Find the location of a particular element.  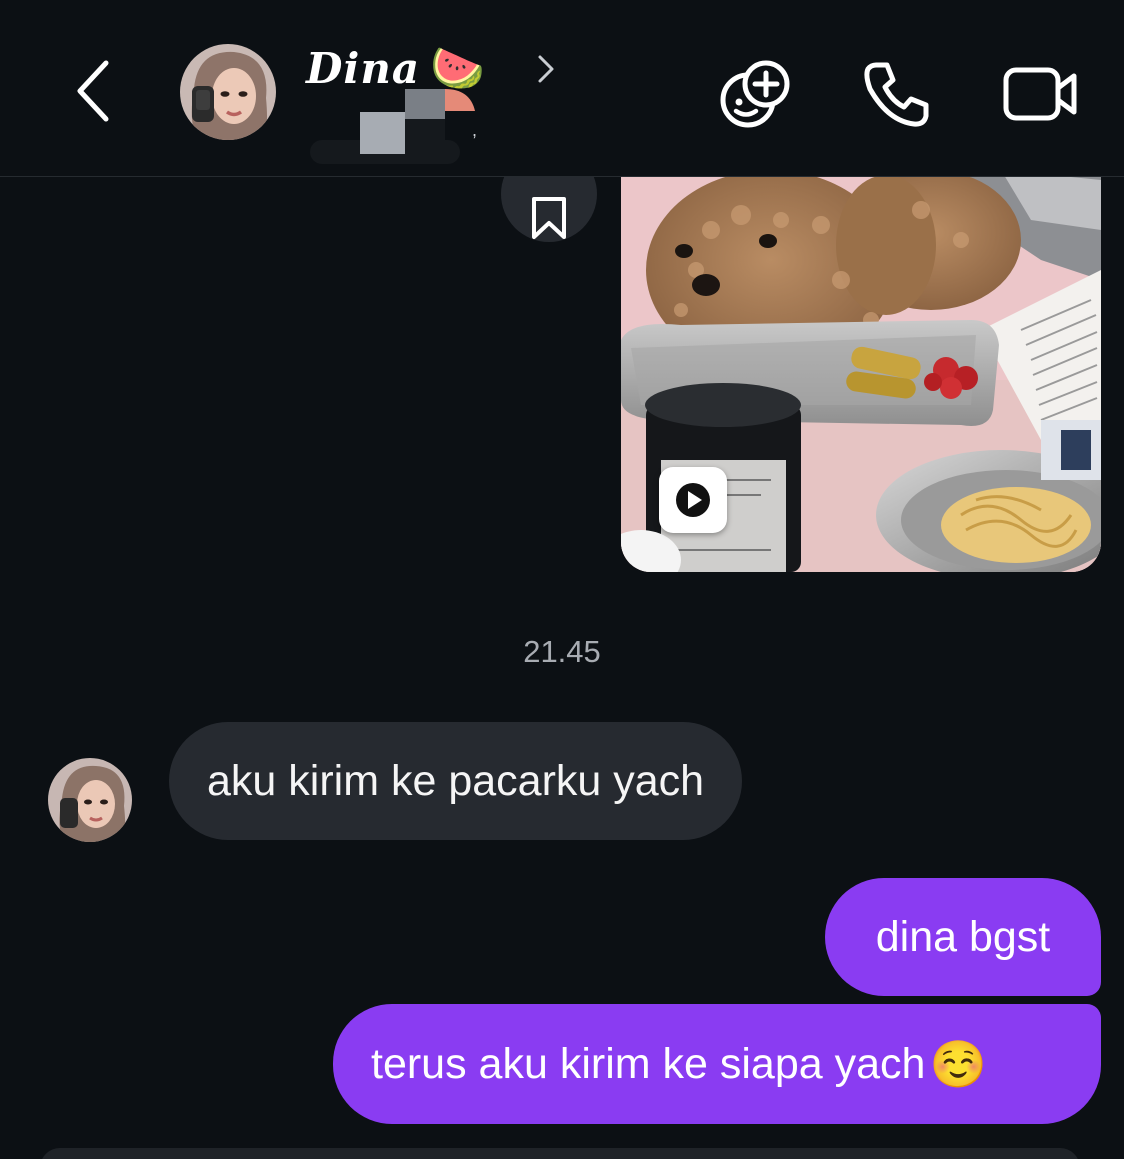

play-video-button is located at coordinates (693, 500).